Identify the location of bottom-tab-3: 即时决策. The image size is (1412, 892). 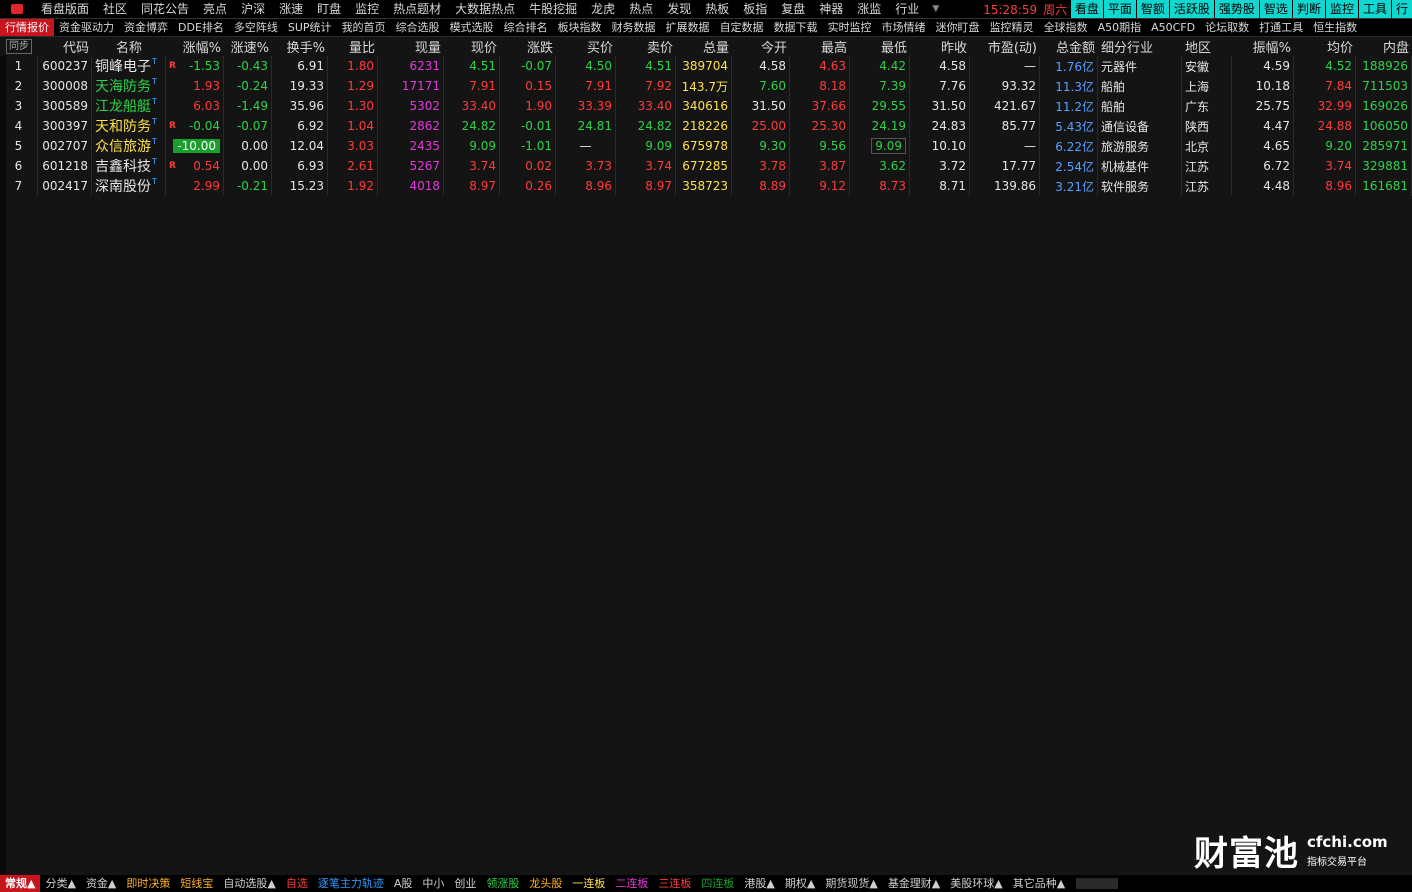
(148, 883).